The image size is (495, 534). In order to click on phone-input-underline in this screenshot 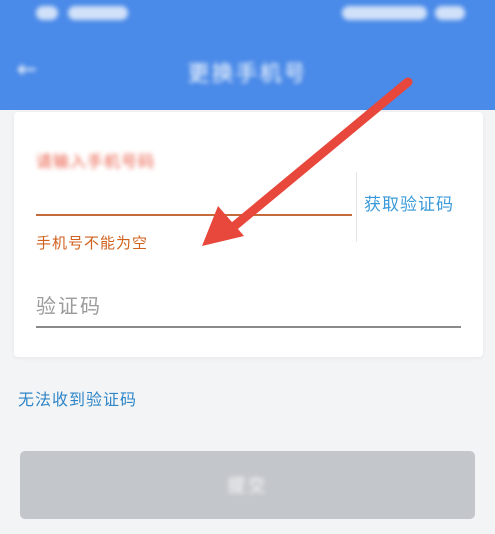, I will do `click(194, 215)`.